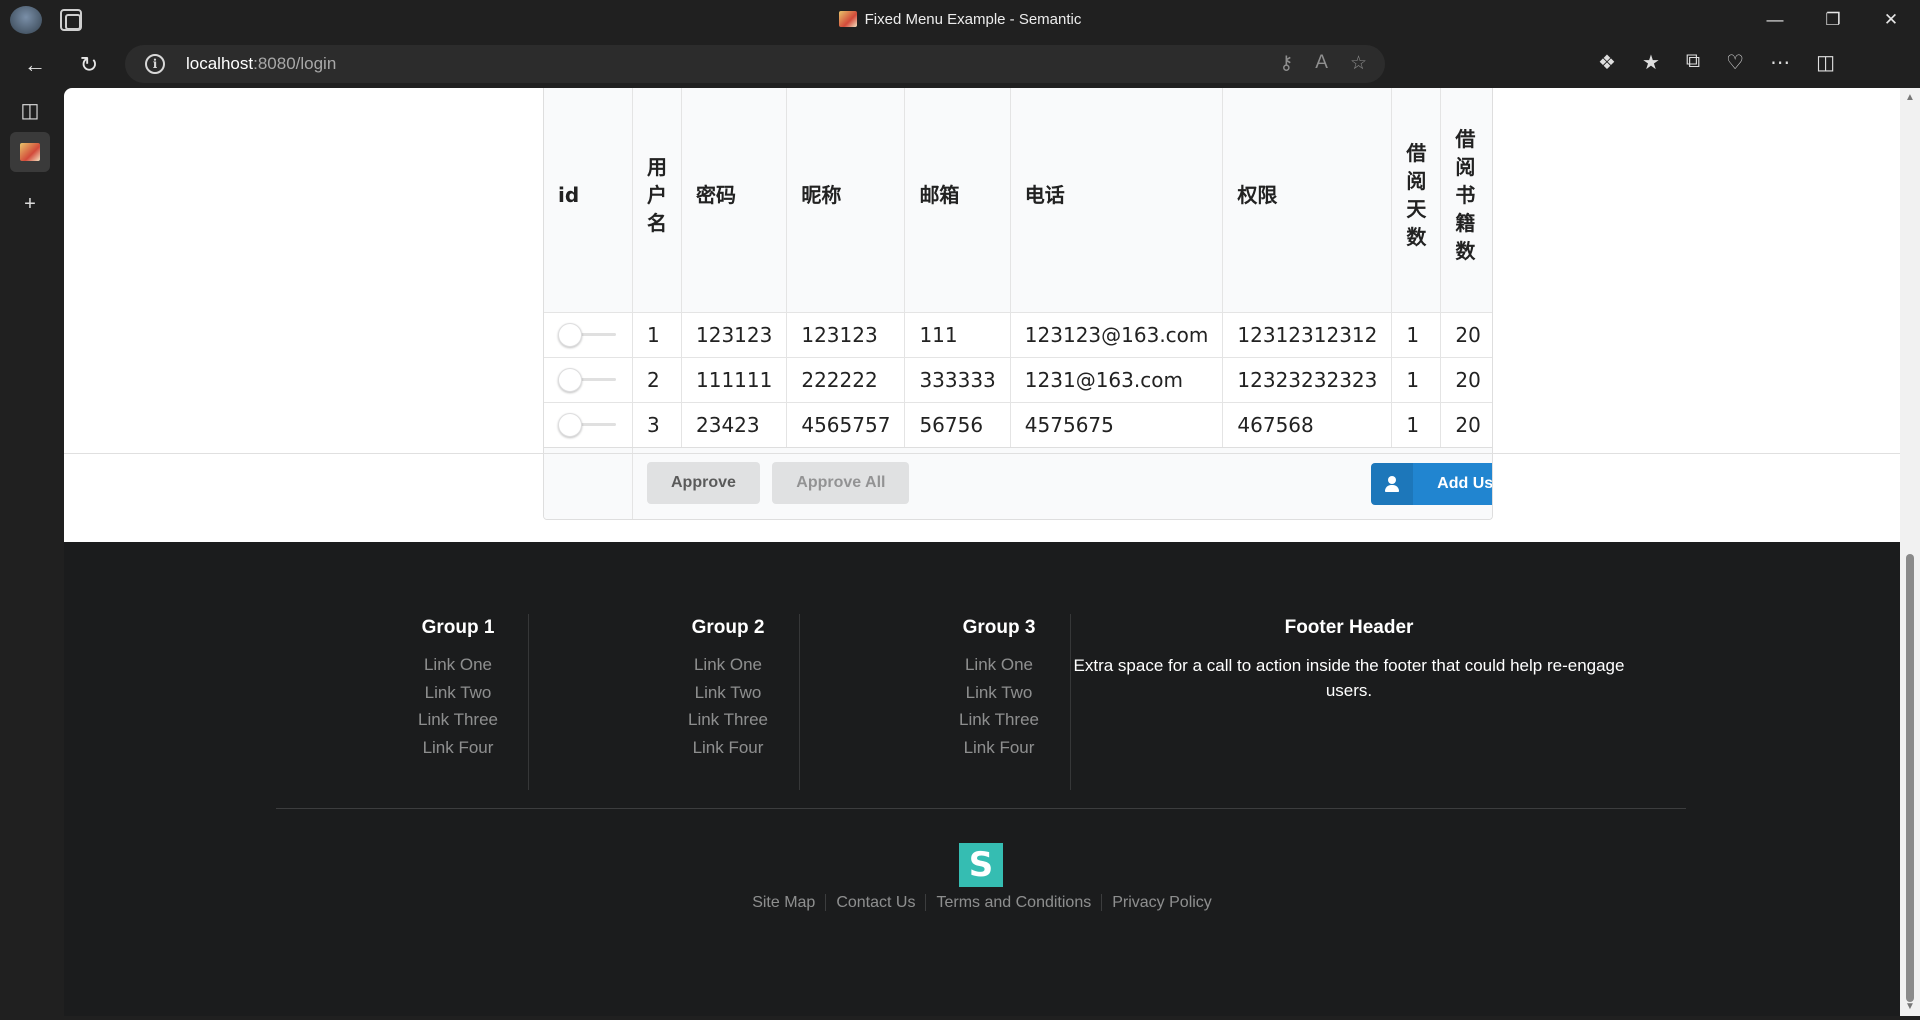  Describe the element at coordinates (703, 483) in the screenshot. I see `approve-button: Approve` at that location.